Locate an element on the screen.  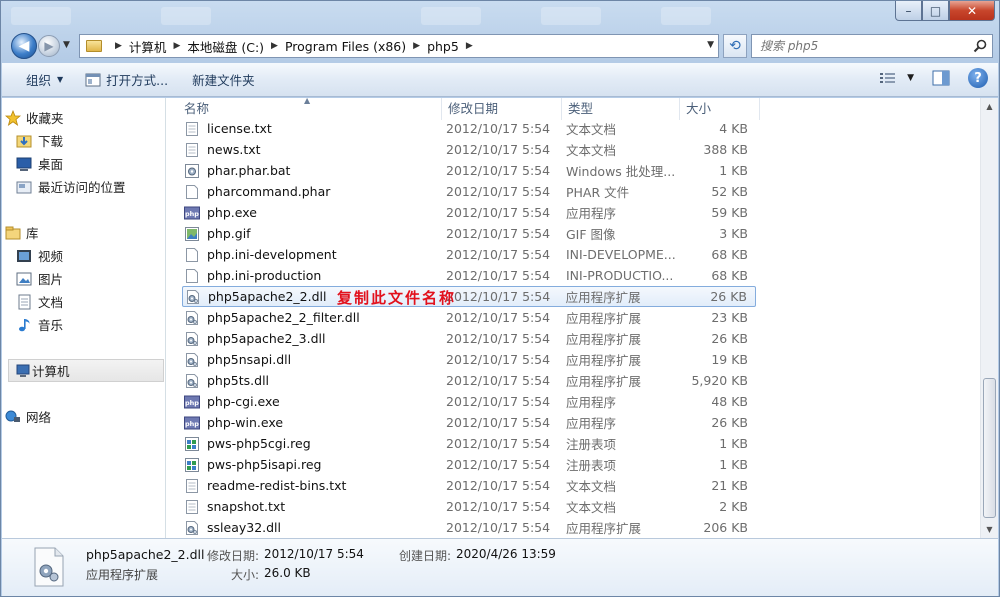
recent-pages-dropdown: ▼ is located at coordinates (66, 45).